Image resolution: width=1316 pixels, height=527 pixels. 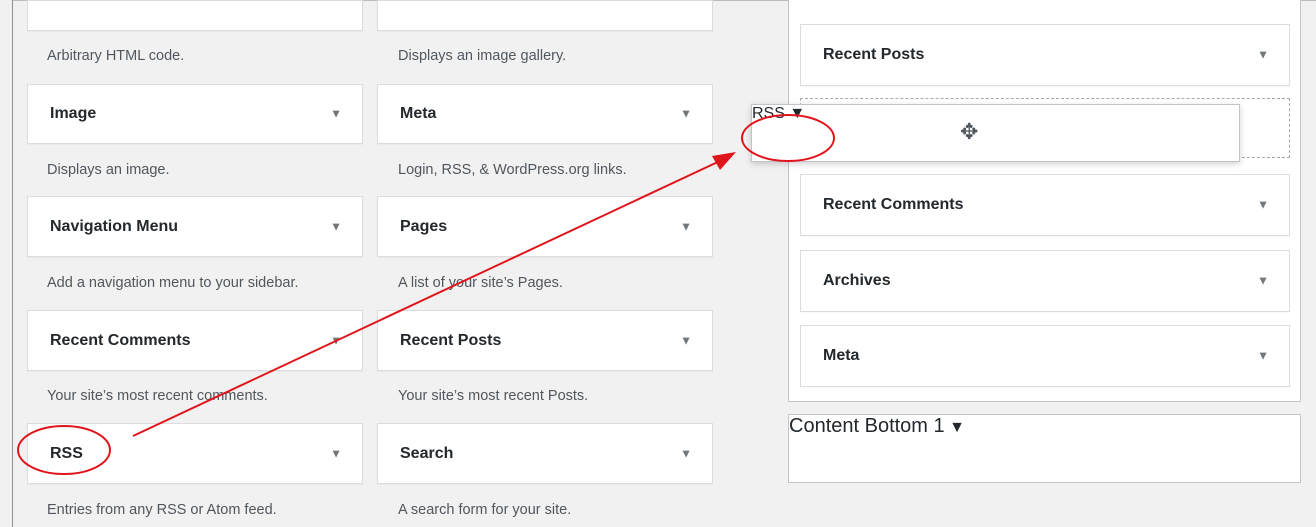 I want to click on widget-search: Search ▼, so click(x=545, y=453).